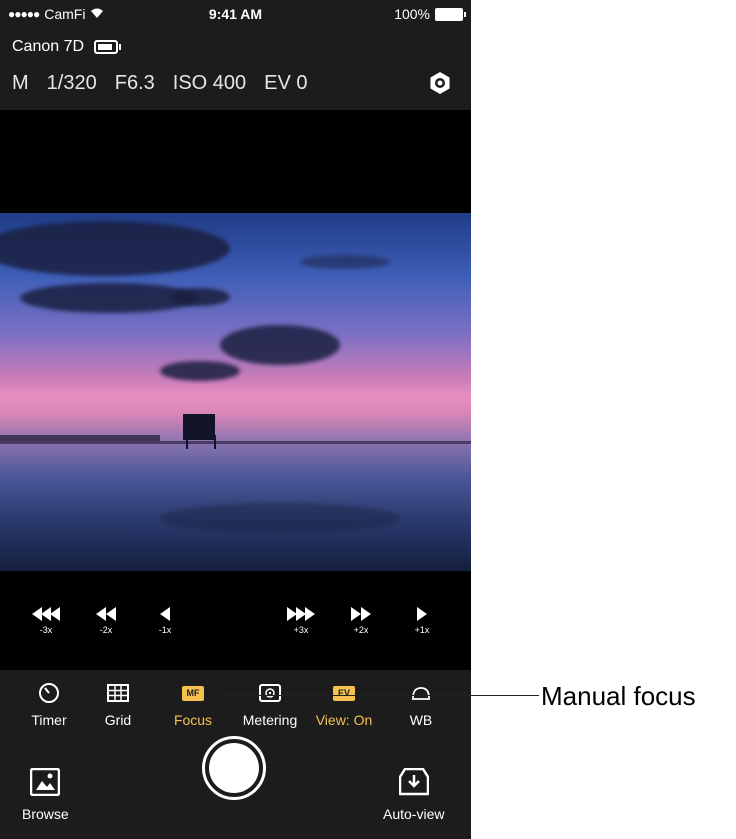  Describe the element at coordinates (344, 704) in the screenshot. I see `exposure-view-button: EV View: On` at that location.